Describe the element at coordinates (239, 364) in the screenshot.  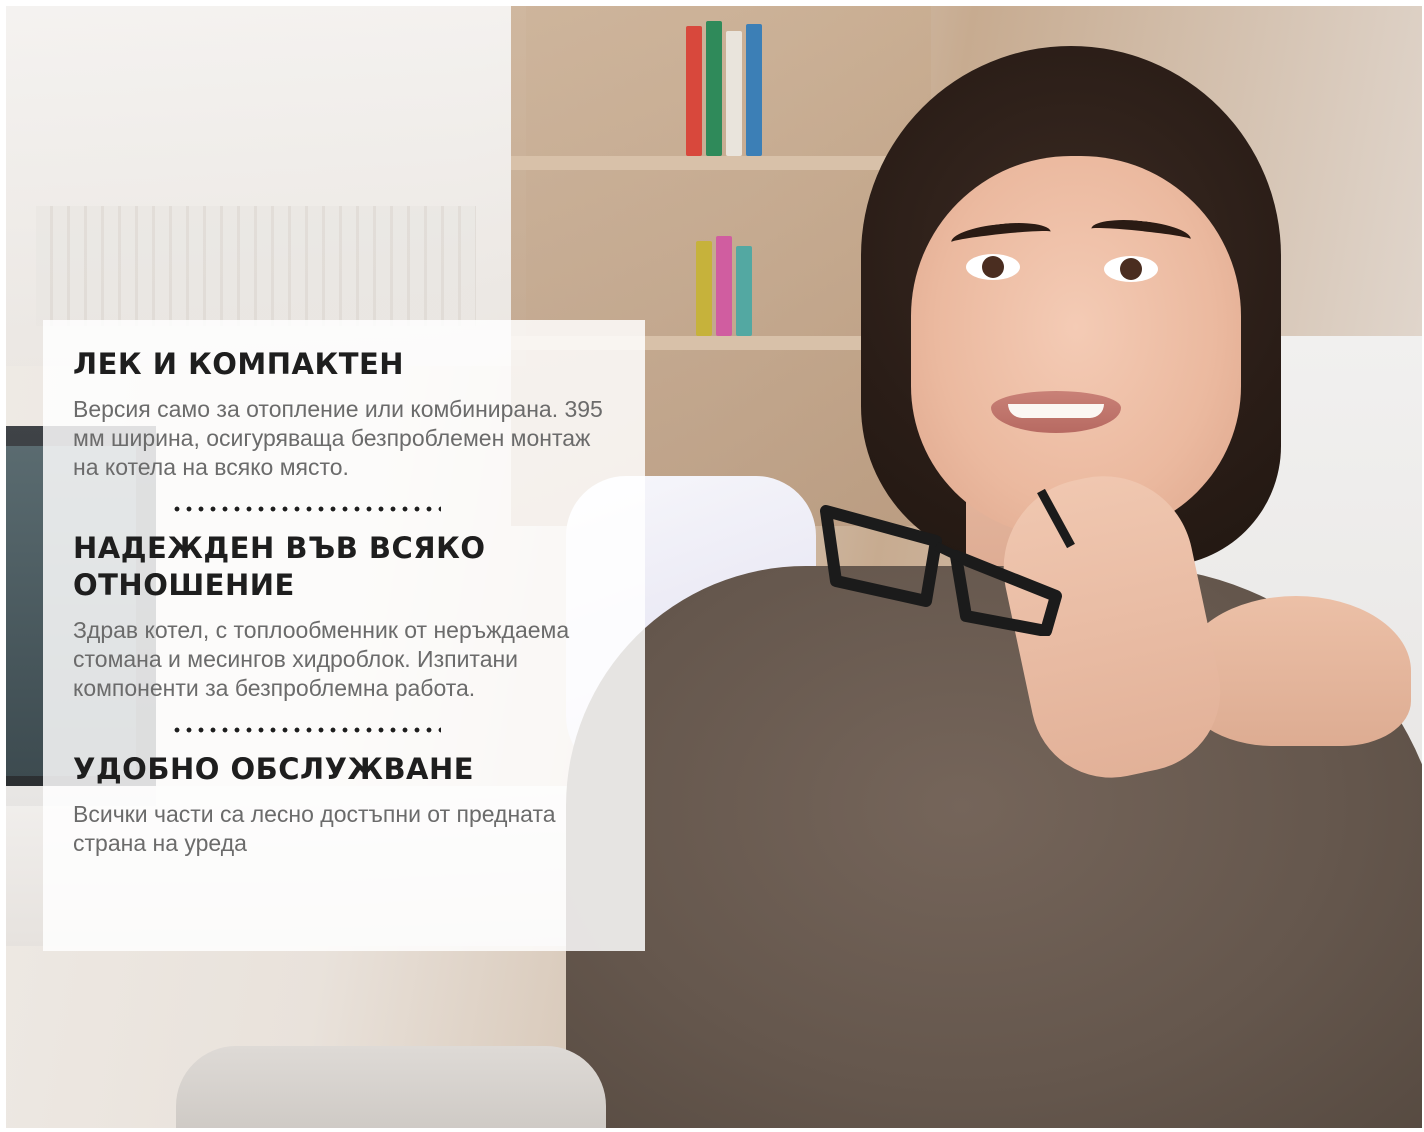
I see `feature-title: ЛЕК И КОМПАКТЕН` at that location.